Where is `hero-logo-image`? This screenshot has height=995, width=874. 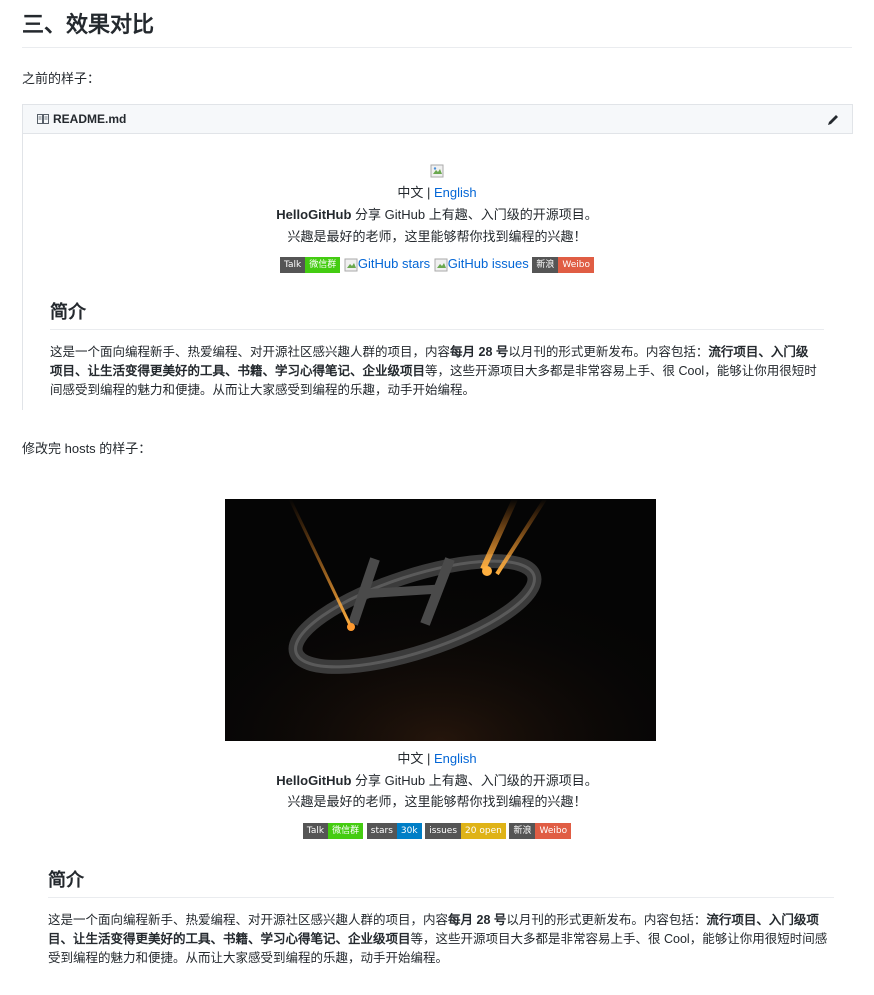
hero-logo-image is located at coordinates (440, 620).